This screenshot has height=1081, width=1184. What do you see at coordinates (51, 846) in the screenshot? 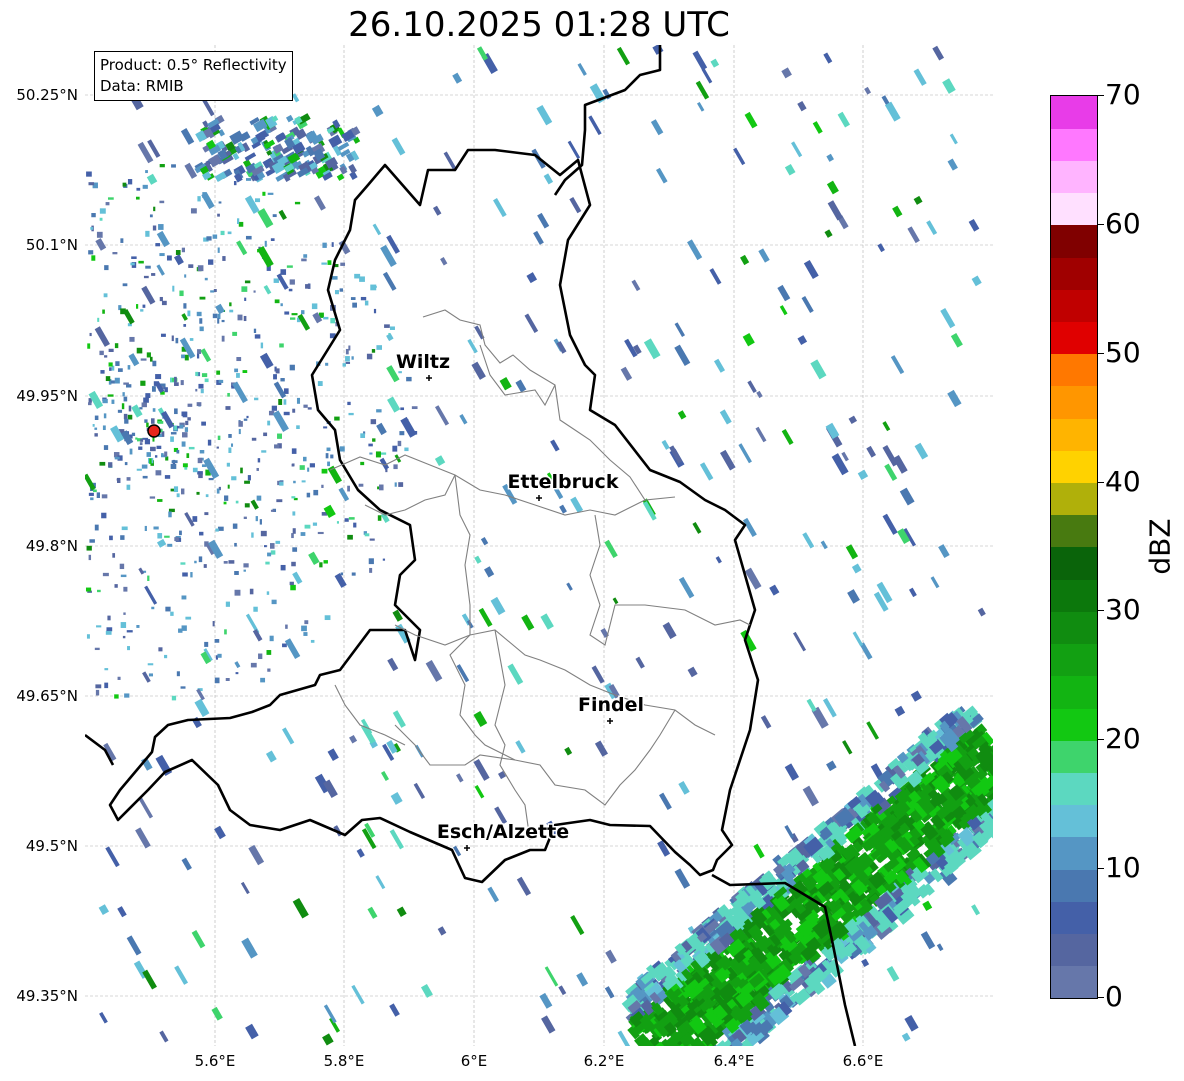
I see `lat-tick-label: 49.5°N` at bounding box center [51, 846].